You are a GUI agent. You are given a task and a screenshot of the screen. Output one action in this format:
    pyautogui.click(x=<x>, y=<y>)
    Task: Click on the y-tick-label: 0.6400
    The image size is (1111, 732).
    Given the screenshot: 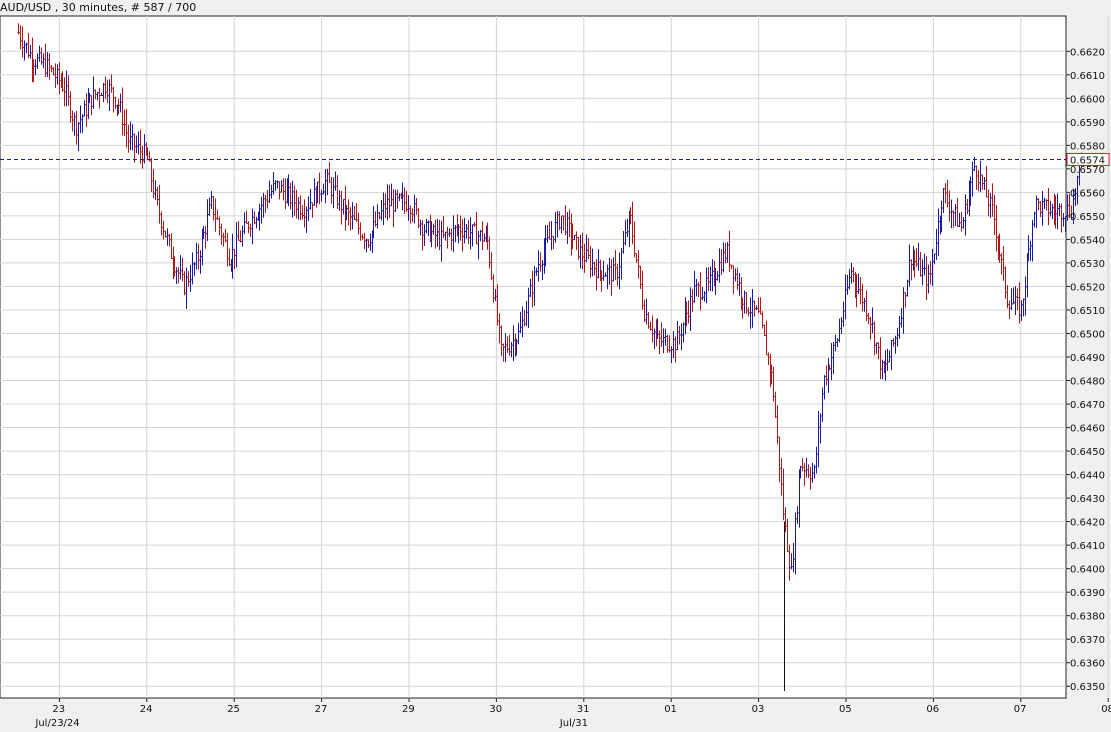 What is the action you would take?
    pyautogui.click(x=1087, y=570)
    